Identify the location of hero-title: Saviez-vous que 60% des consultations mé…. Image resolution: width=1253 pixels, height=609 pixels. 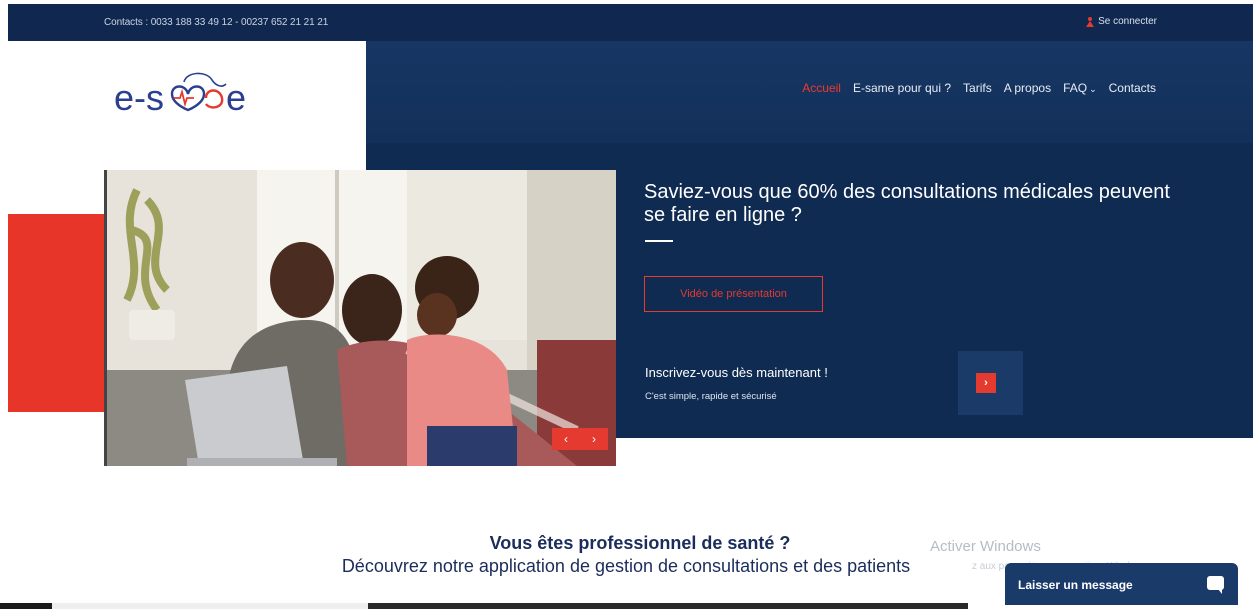
(907, 203).